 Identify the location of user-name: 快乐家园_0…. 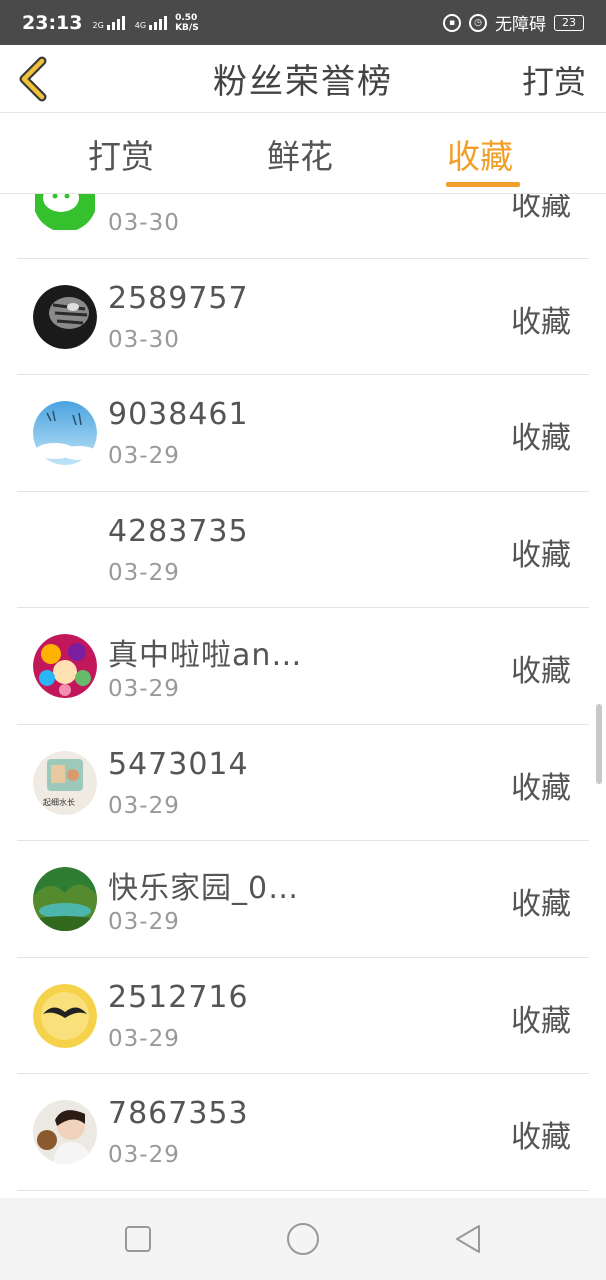
(204, 888).